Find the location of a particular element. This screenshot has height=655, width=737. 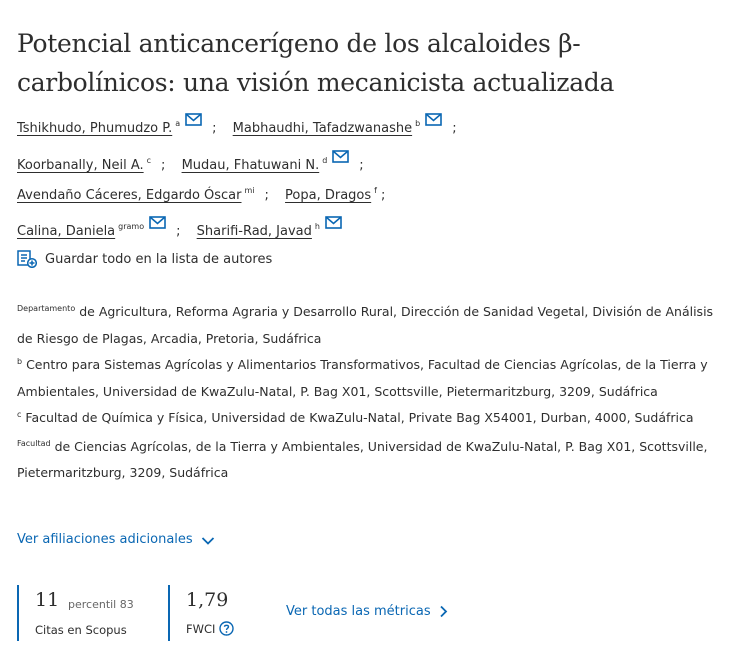

author-name: Calina, Daniela is located at coordinates (66, 231).